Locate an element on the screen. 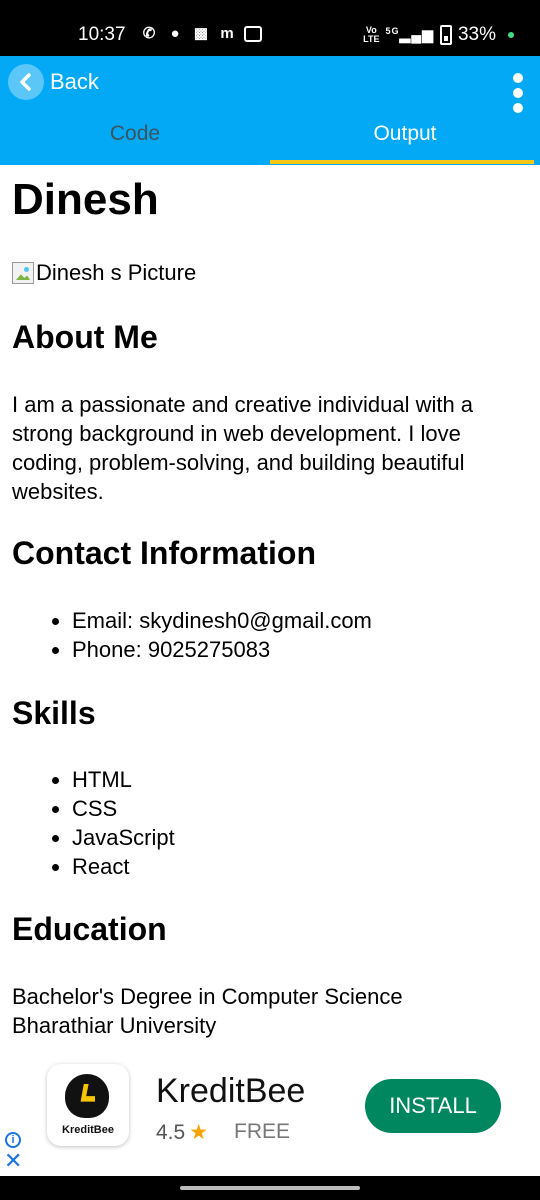 This screenshot has height=1200, width=540. install-button: INSTALL is located at coordinates (433, 1106).